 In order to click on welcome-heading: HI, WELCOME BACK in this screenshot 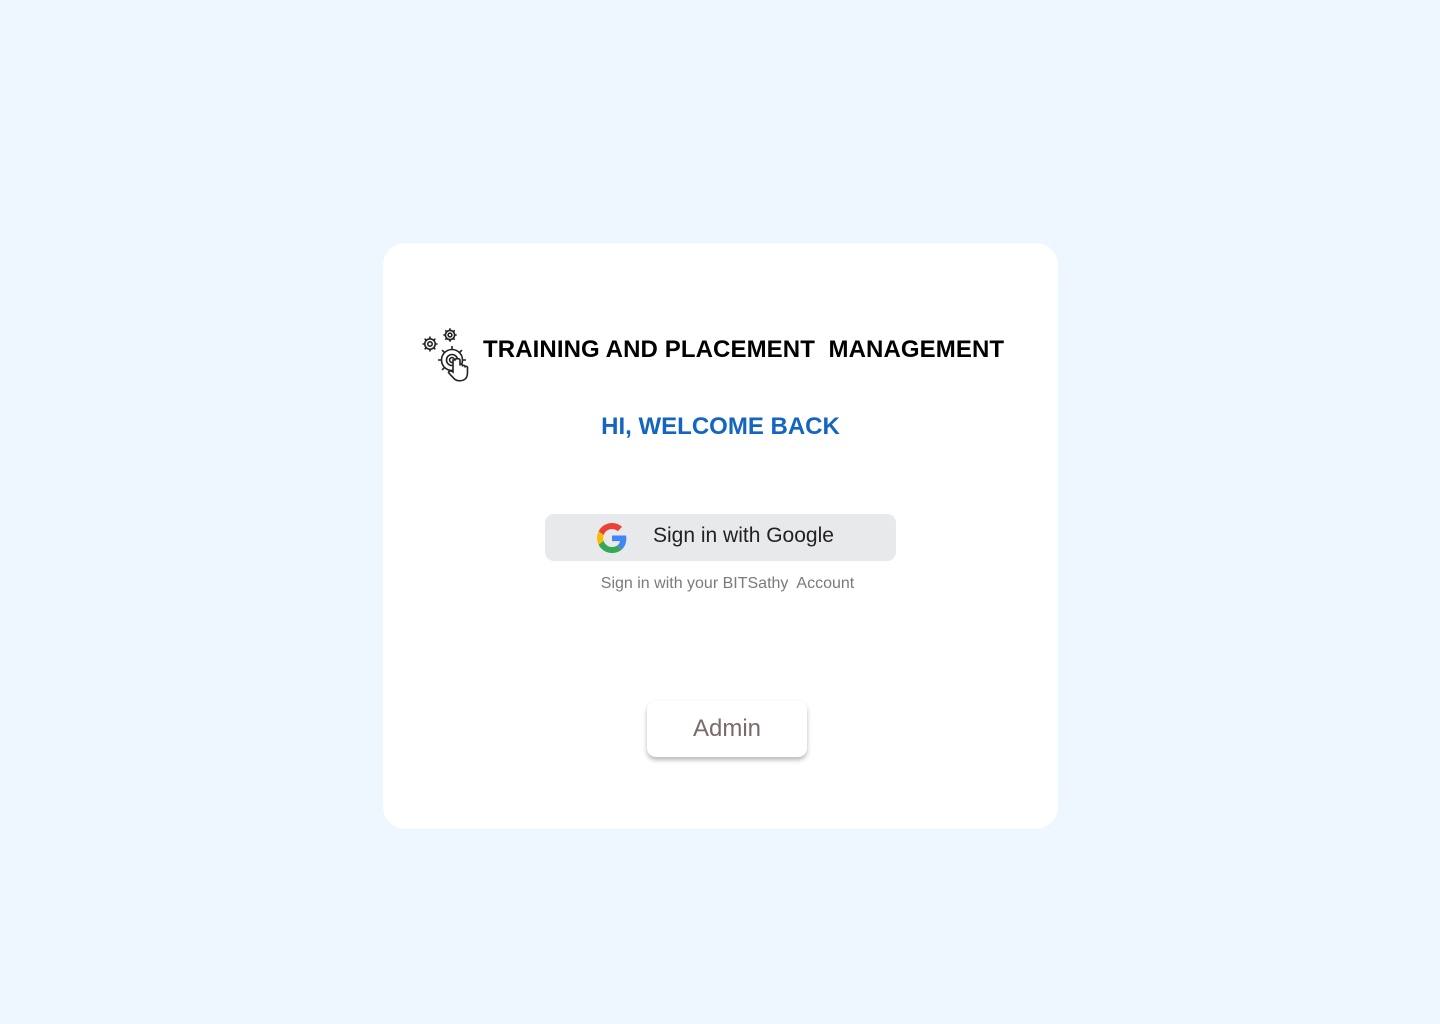, I will do `click(720, 426)`.